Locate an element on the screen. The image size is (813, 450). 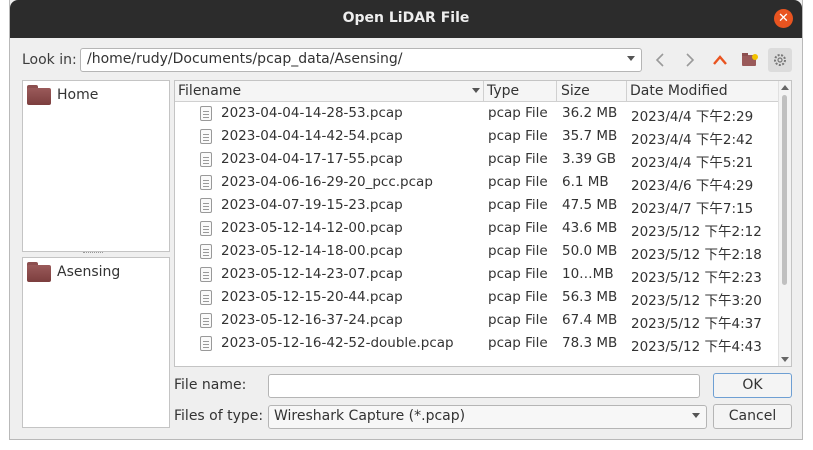
file-date: 2023/4/4 下午2:29 is located at coordinates (692, 117).